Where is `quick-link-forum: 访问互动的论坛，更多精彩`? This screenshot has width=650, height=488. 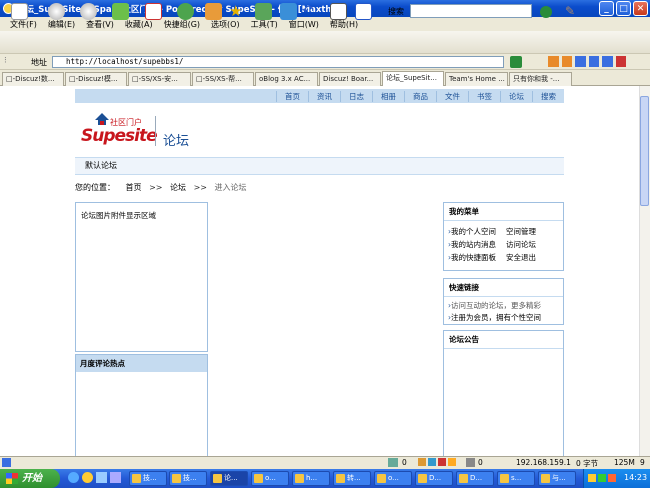
quick-link-forum: 访问互动的论坛，更多精彩 is located at coordinates (496, 305).